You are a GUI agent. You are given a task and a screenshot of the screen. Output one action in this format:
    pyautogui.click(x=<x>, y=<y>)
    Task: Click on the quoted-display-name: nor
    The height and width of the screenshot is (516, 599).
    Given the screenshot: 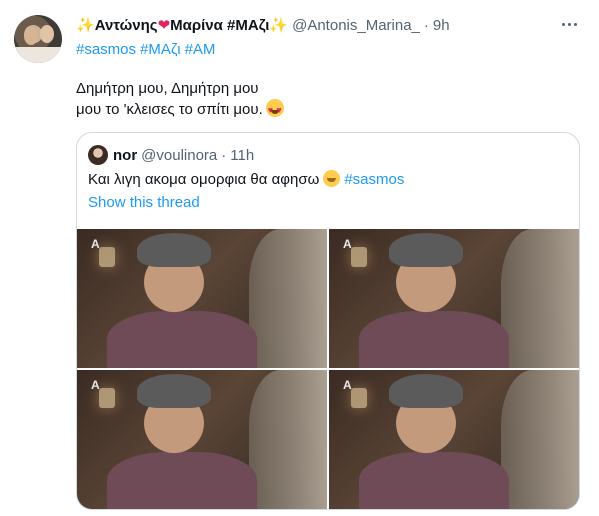 What is the action you would take?
    pyautogui.click(x=125, y=155)
    